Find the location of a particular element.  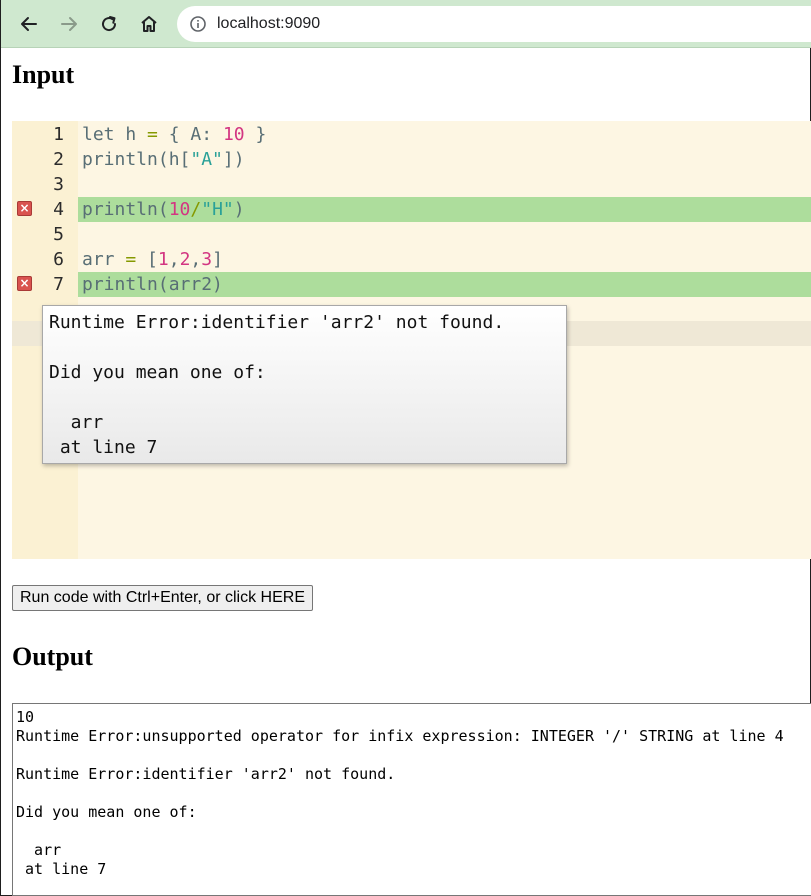

line-number: 2 is located at coordinates (58, 159).